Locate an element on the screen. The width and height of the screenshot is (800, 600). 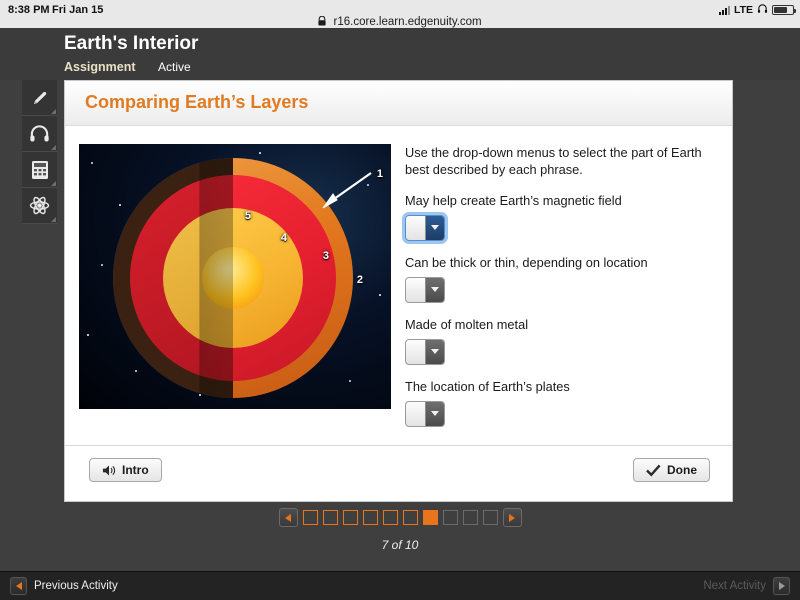
intro-button: Intro is located at coordinates (125, 470).